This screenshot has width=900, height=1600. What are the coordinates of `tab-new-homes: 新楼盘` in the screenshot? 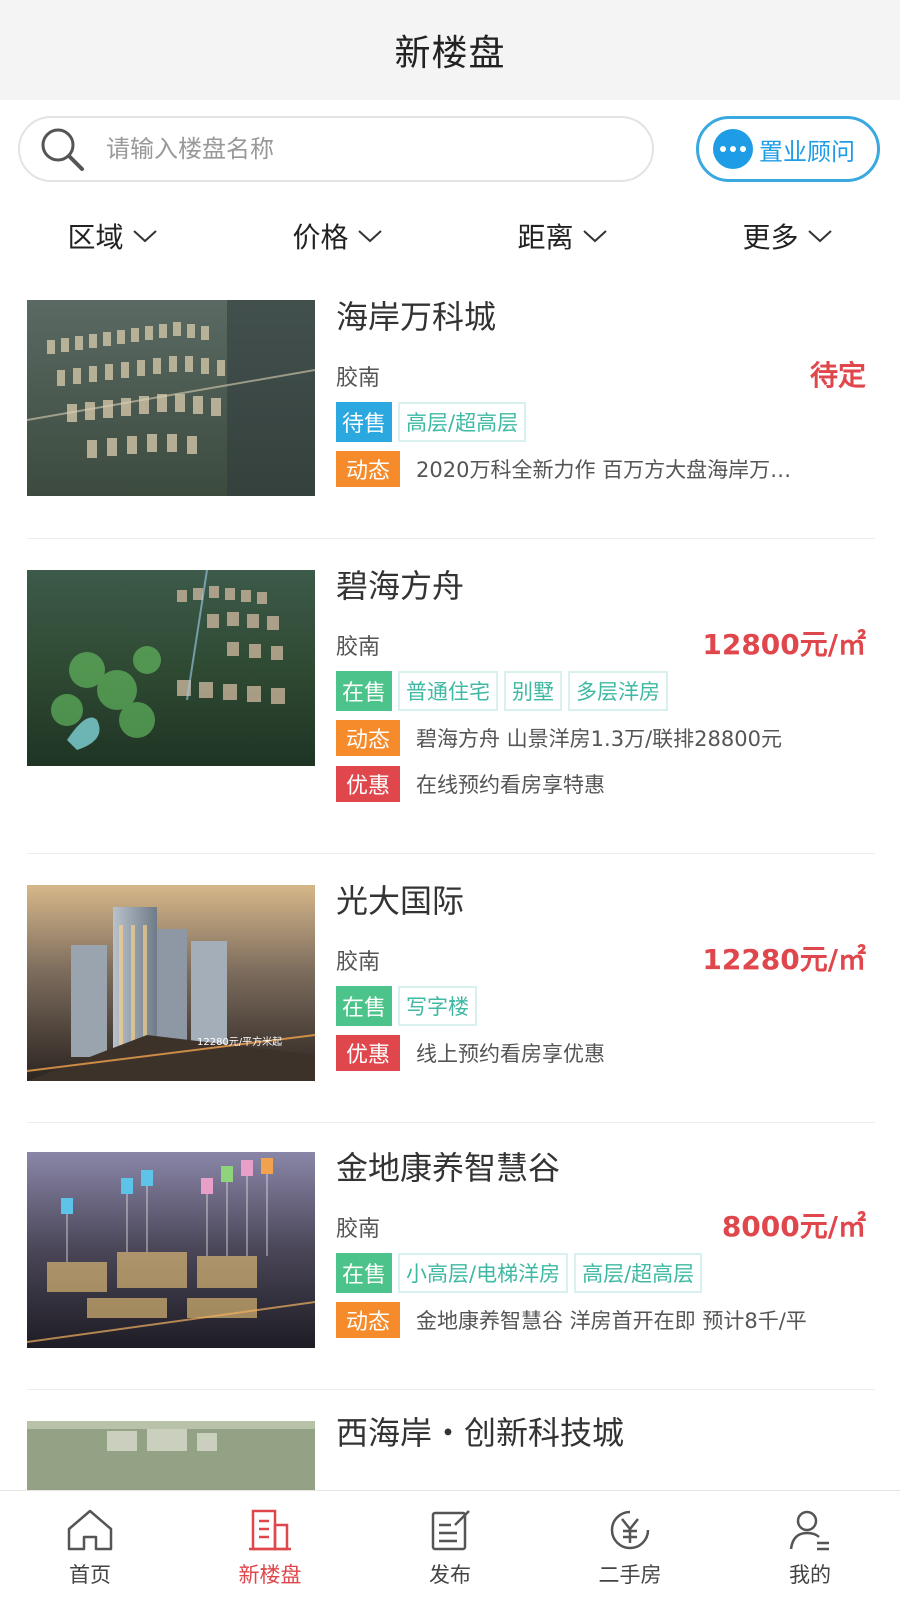 It's located at (270, 1545).